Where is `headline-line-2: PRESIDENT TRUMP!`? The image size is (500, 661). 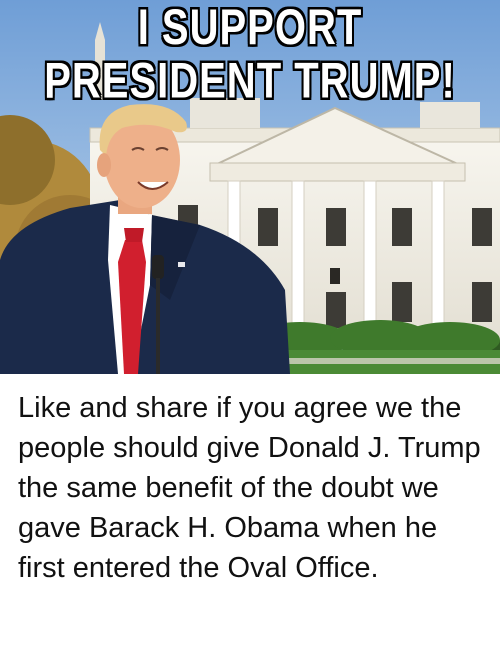
headline-line-2: PRESIDENT TRUMP! is located at coordinates (250, 81).